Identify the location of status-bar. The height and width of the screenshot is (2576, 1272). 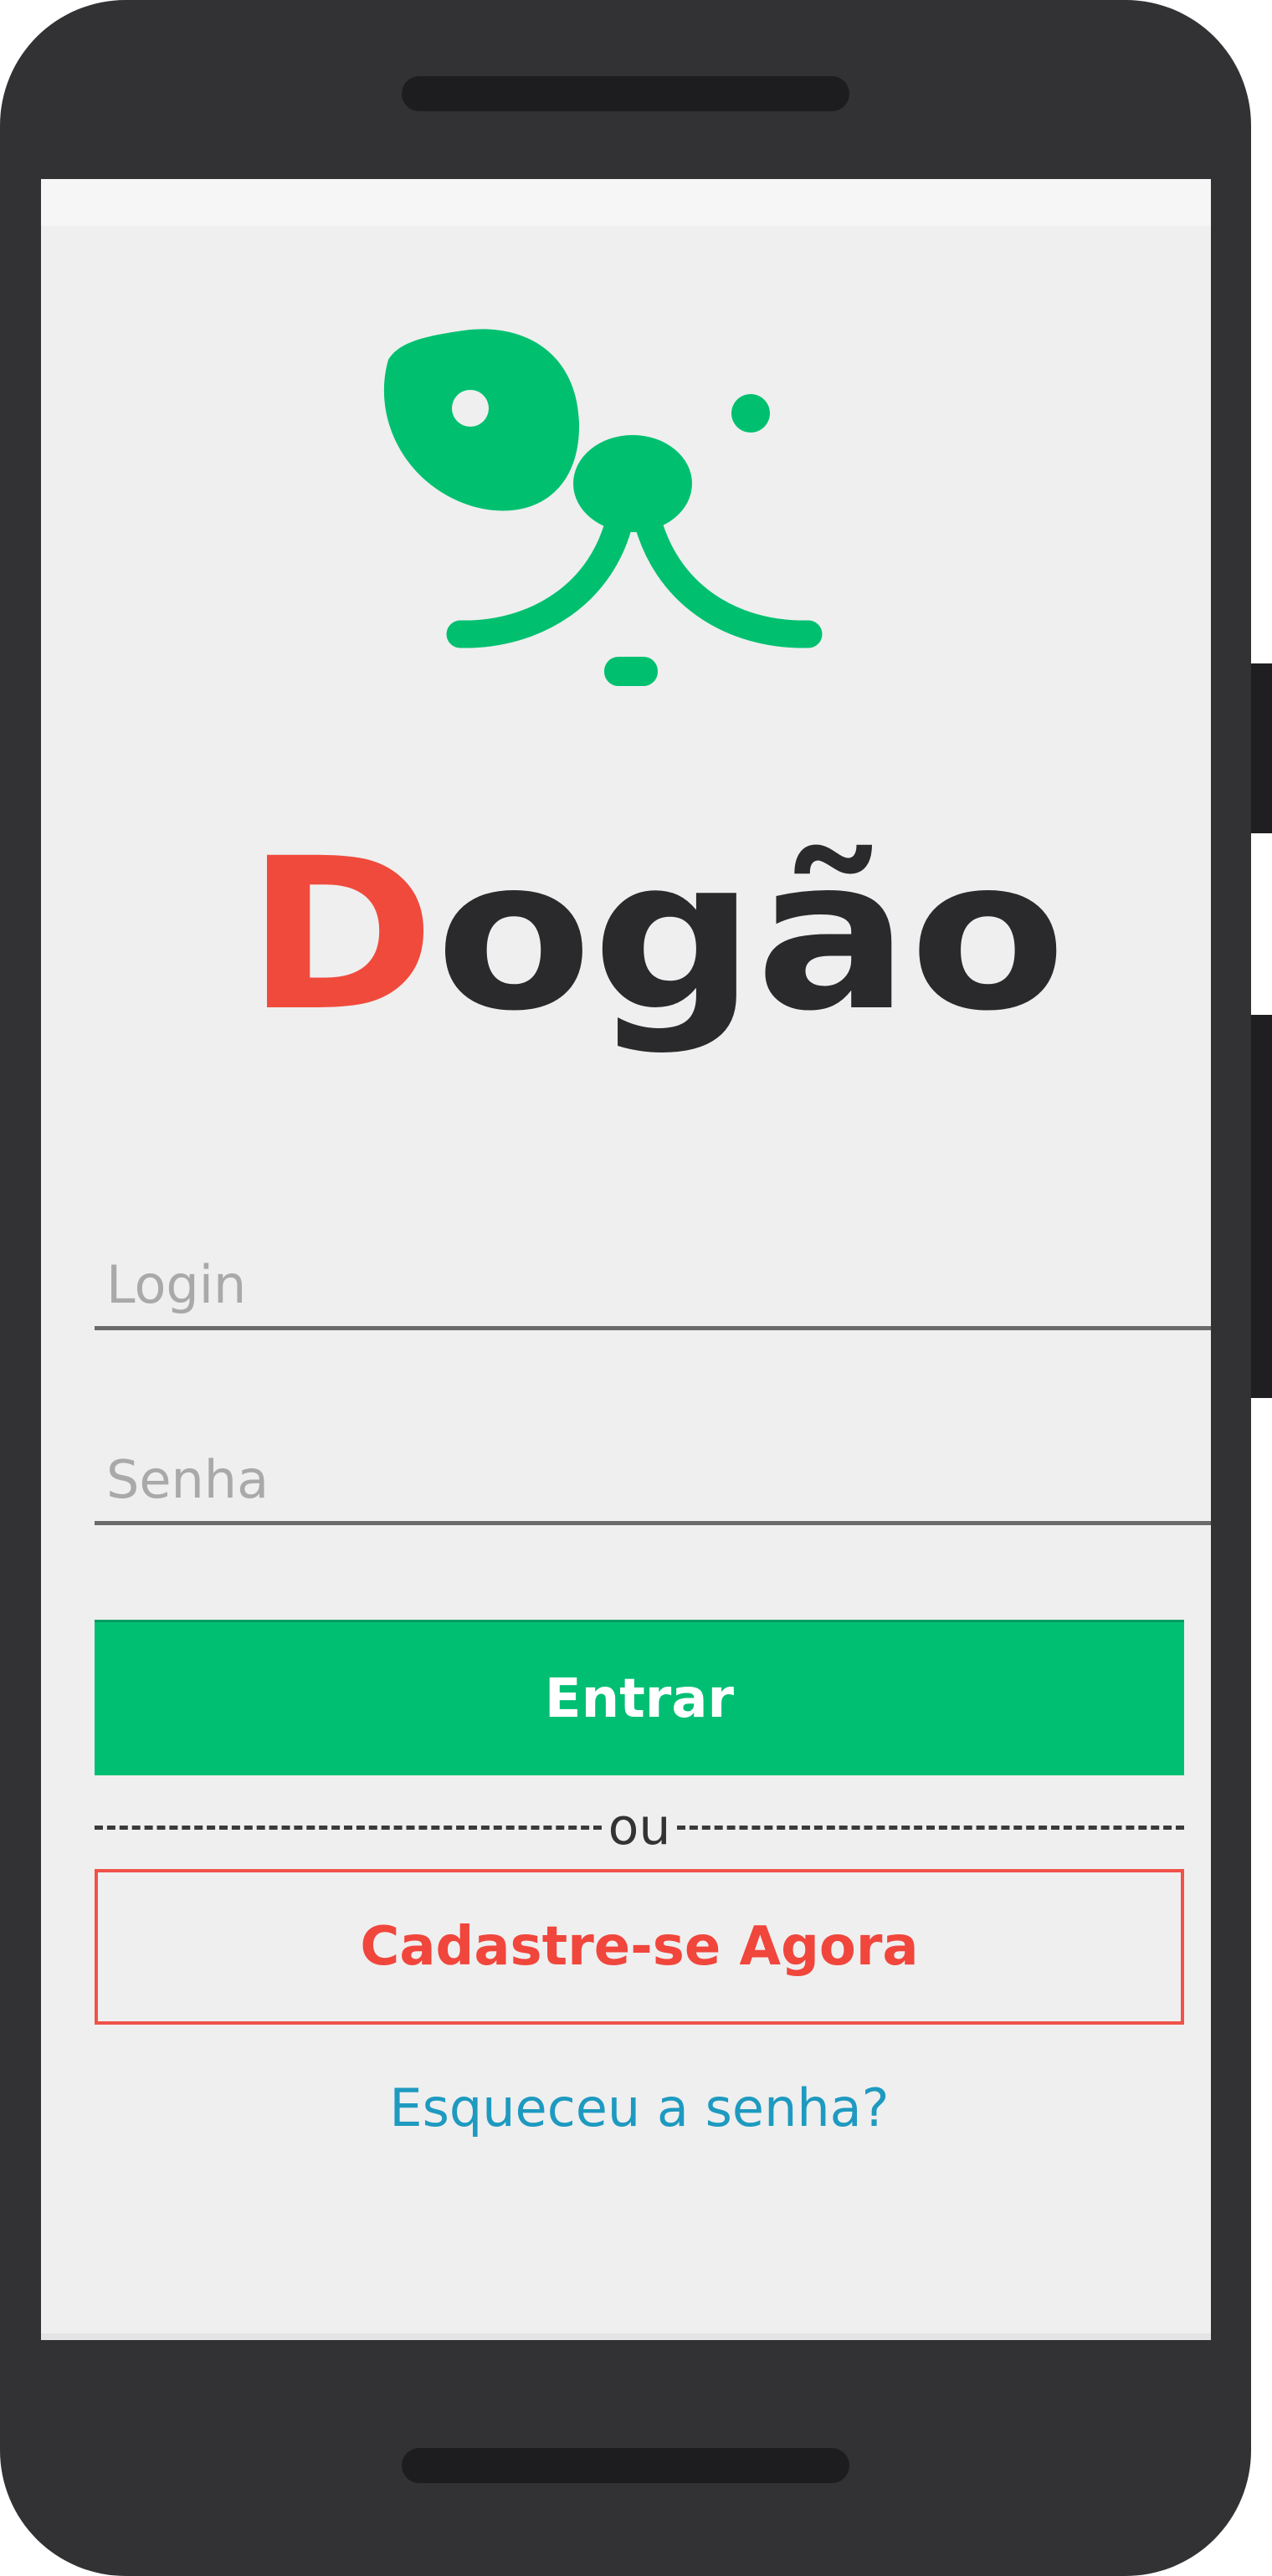
(626, 203).